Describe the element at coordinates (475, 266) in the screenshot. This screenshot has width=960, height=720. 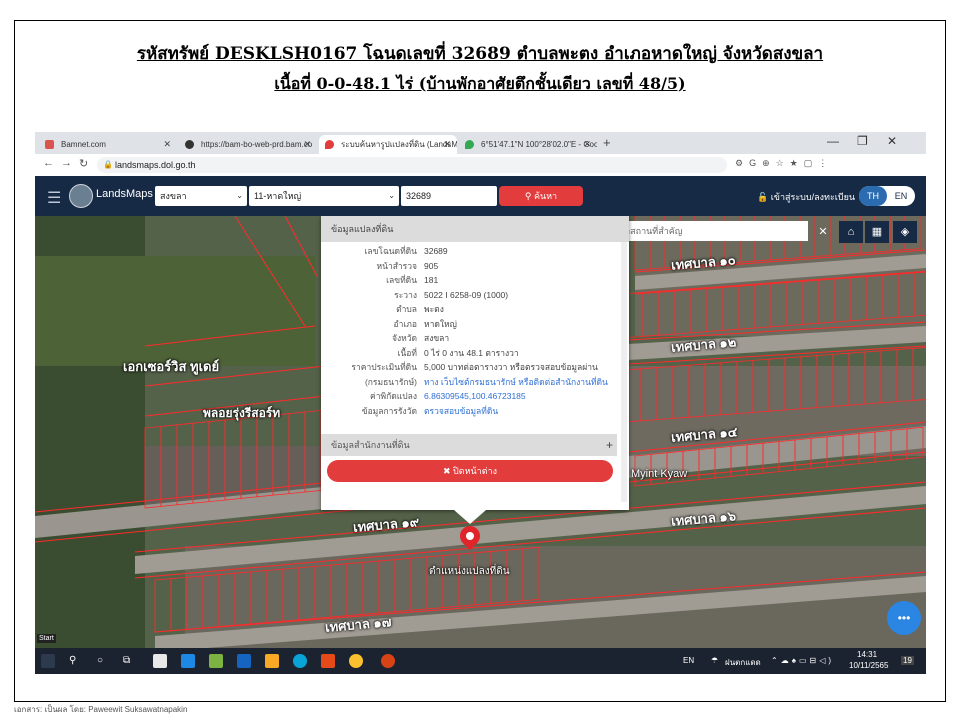
I see `parcel-info-row: หน้าสำรวจ 905` at that location.